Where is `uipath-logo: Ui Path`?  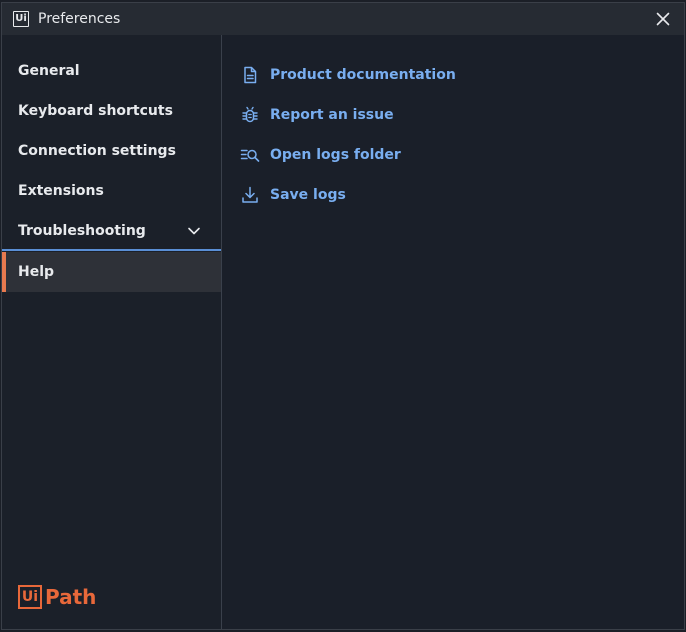
uipath-logo: Ui Path is located at coordinates (57, 597).